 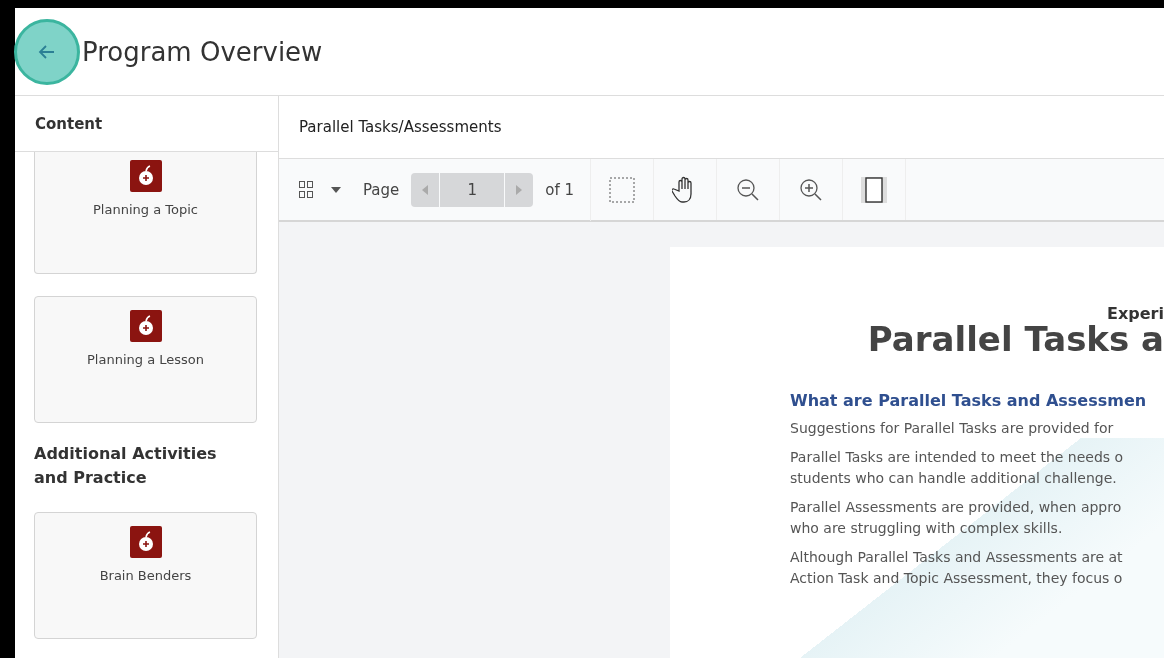 What do you see at coordinates (306, 189) in the screenshot?
I see `thumbnails-icon` at bounding box center [306, 189].